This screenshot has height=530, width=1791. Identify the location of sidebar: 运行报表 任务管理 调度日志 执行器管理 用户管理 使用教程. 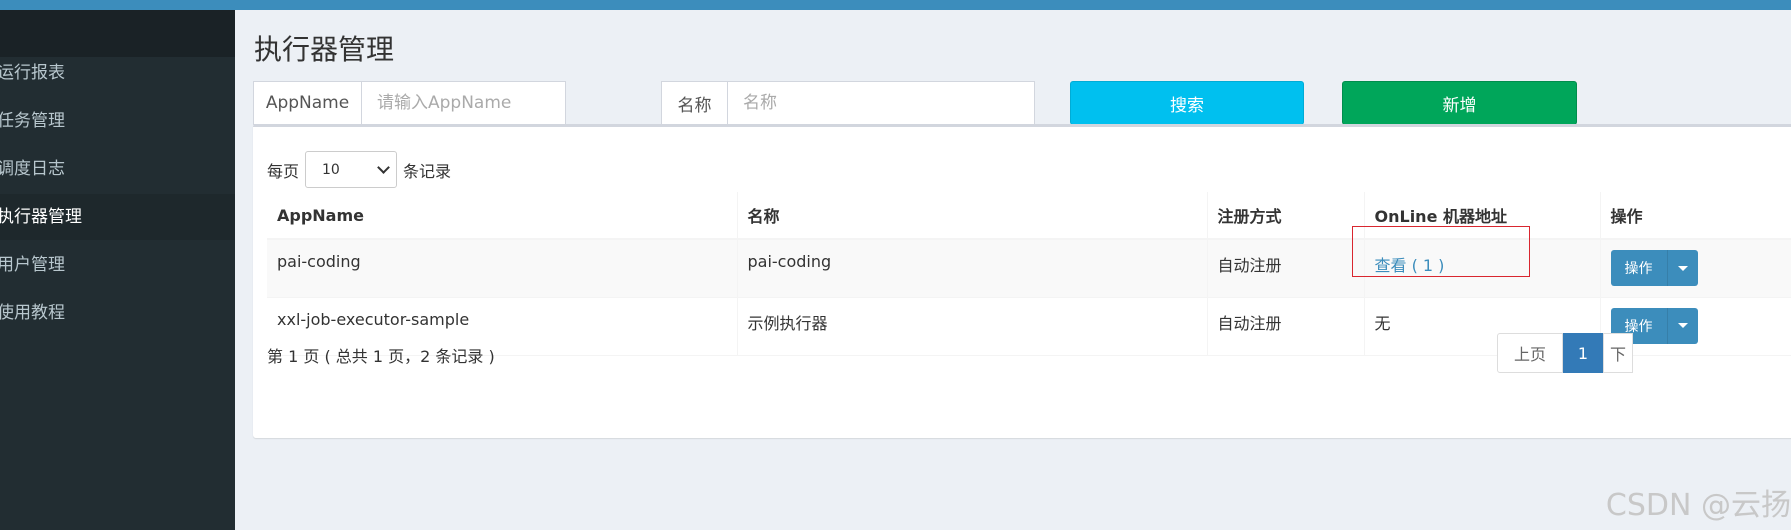
(117, 270).